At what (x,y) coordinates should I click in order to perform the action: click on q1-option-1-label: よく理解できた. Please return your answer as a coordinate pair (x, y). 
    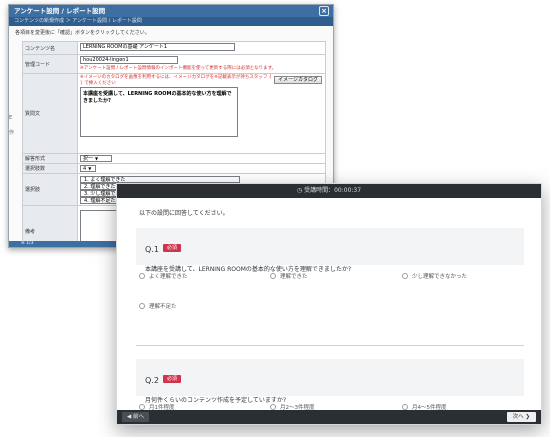
    Looking at the image, I should click on (168, 277).